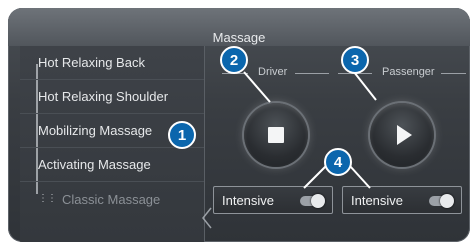 This screenshot has height=244, width=472. I want to click on menu-item-classic-massage: ⋮⋮ Classic Massage, so click(112, 199).